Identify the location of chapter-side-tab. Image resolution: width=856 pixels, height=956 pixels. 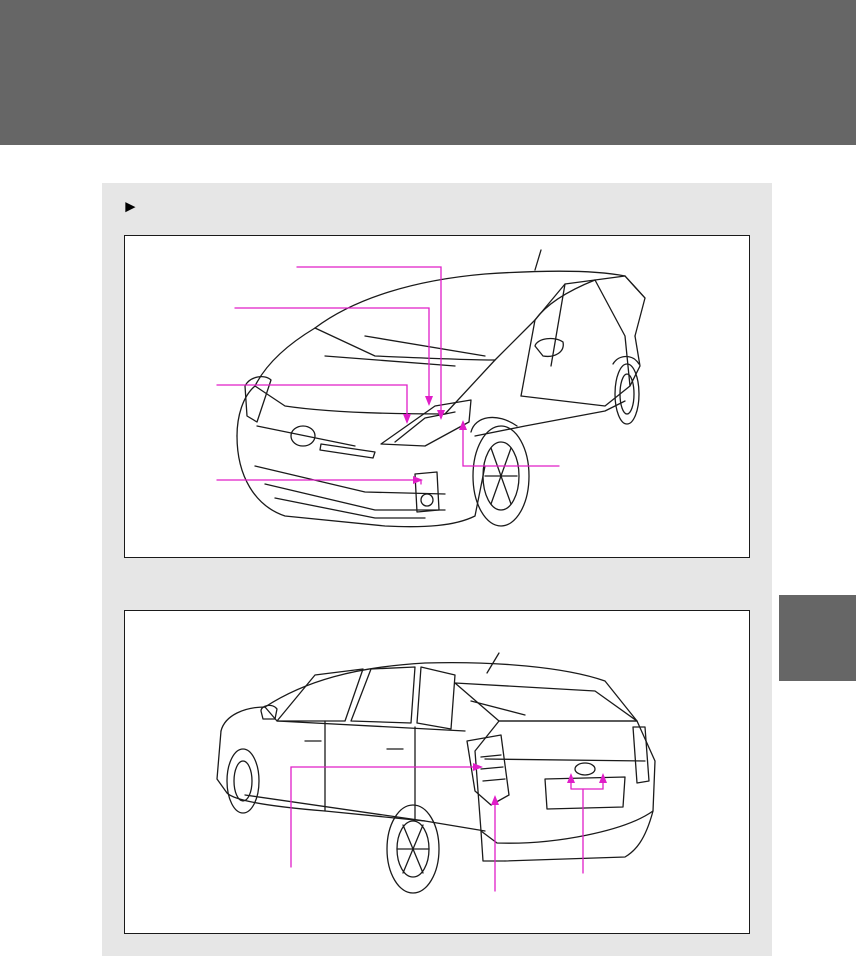
(817, 638).